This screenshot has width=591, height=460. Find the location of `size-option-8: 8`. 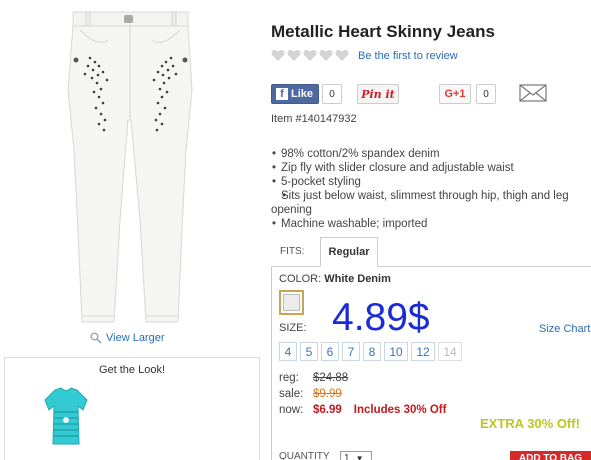

size-option-8: 8 is located at coordinates (372, 351).